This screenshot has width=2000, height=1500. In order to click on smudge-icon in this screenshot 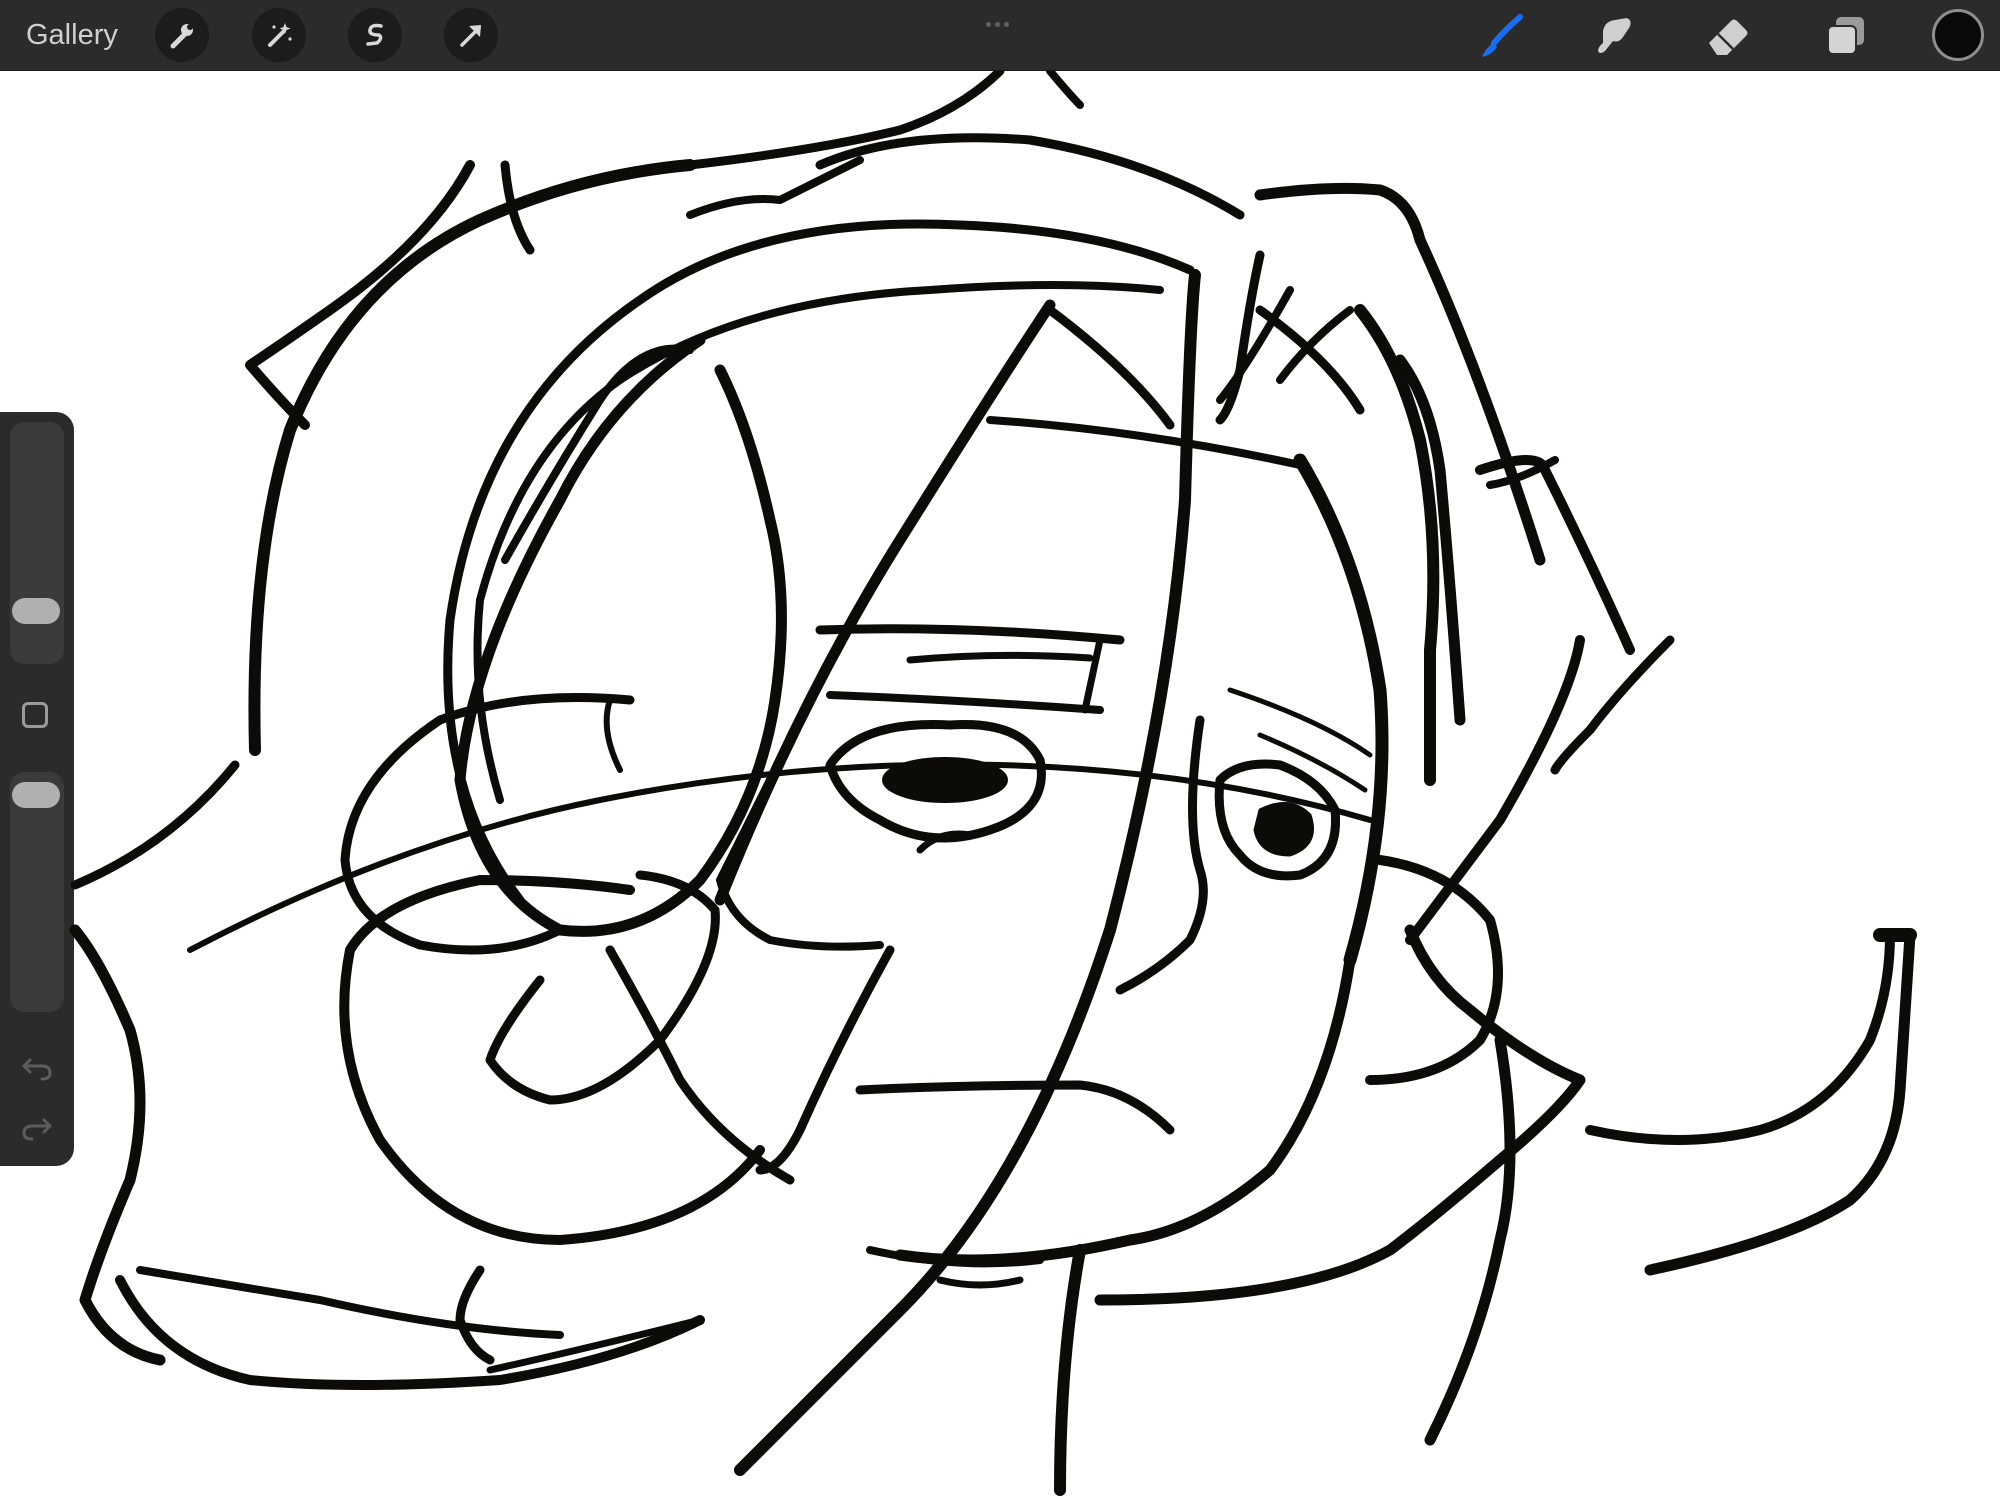, I will do `click(1614, 35)`.